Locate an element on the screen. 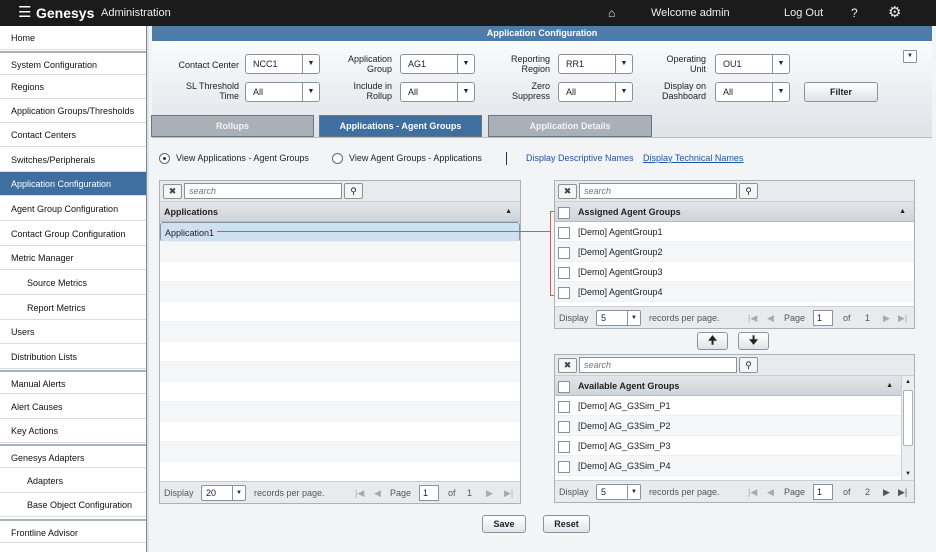 This screenshot has height=552, width=936. tab-application-details: Application Details is located at coordinates (570, 126).